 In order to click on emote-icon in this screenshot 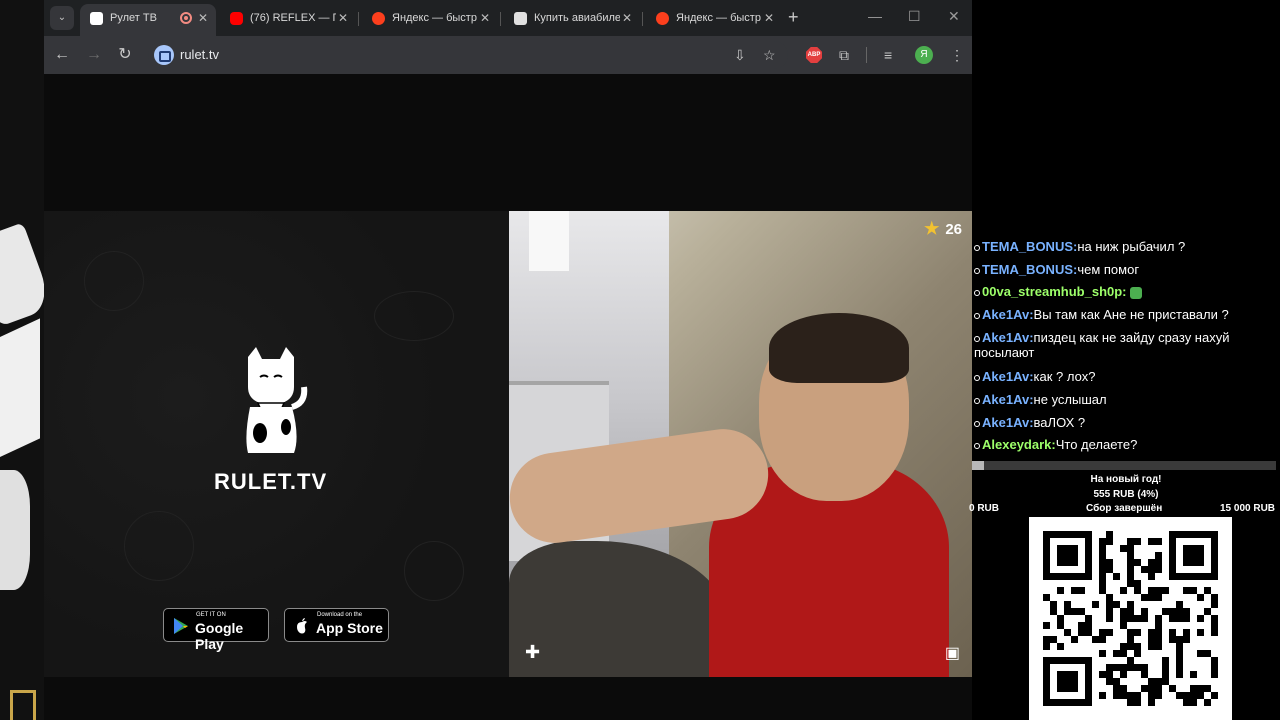, I will do `click(1136, 292)`.